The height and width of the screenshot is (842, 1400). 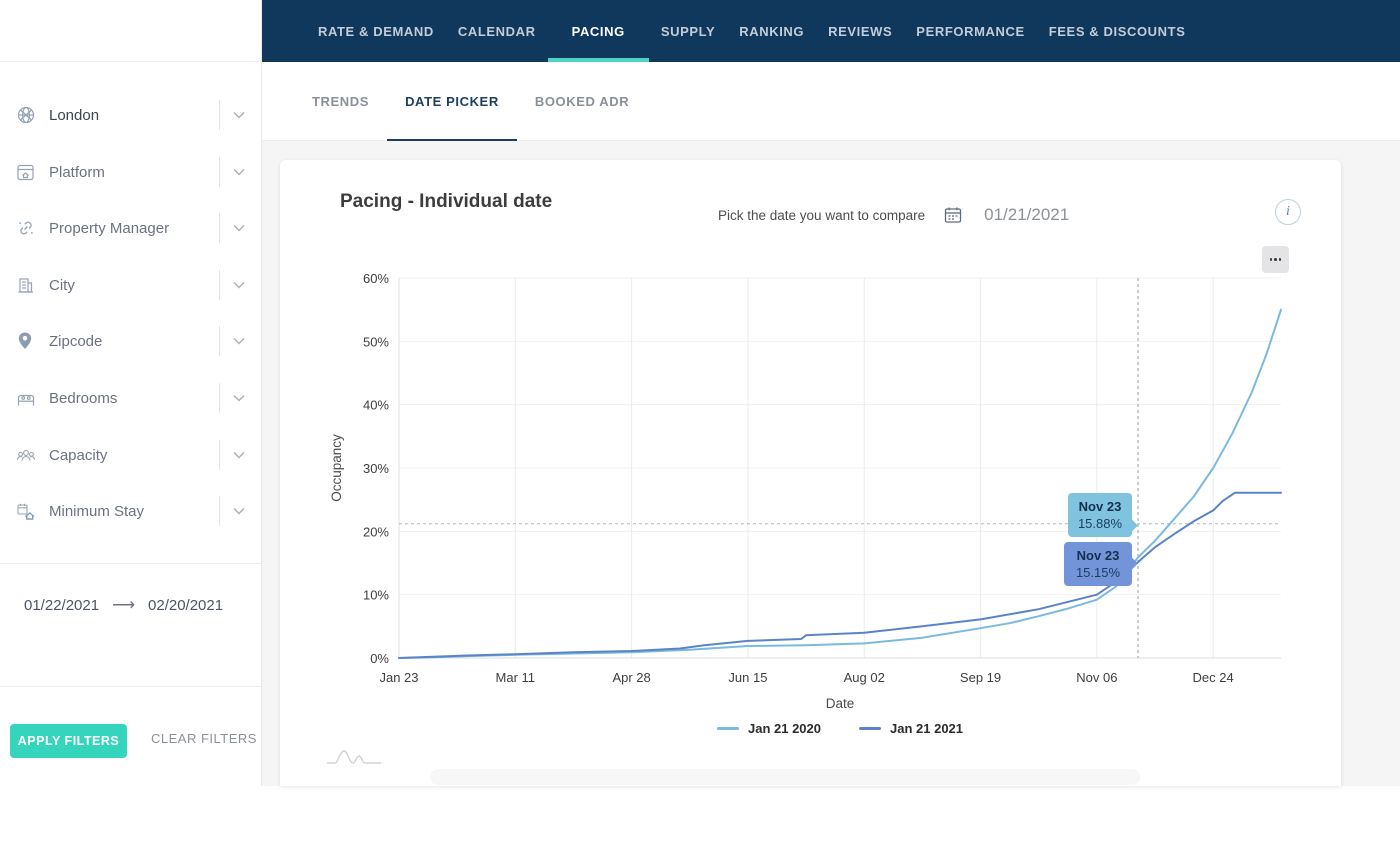 I want to click on platform-icon, so click(x=27, y=172).